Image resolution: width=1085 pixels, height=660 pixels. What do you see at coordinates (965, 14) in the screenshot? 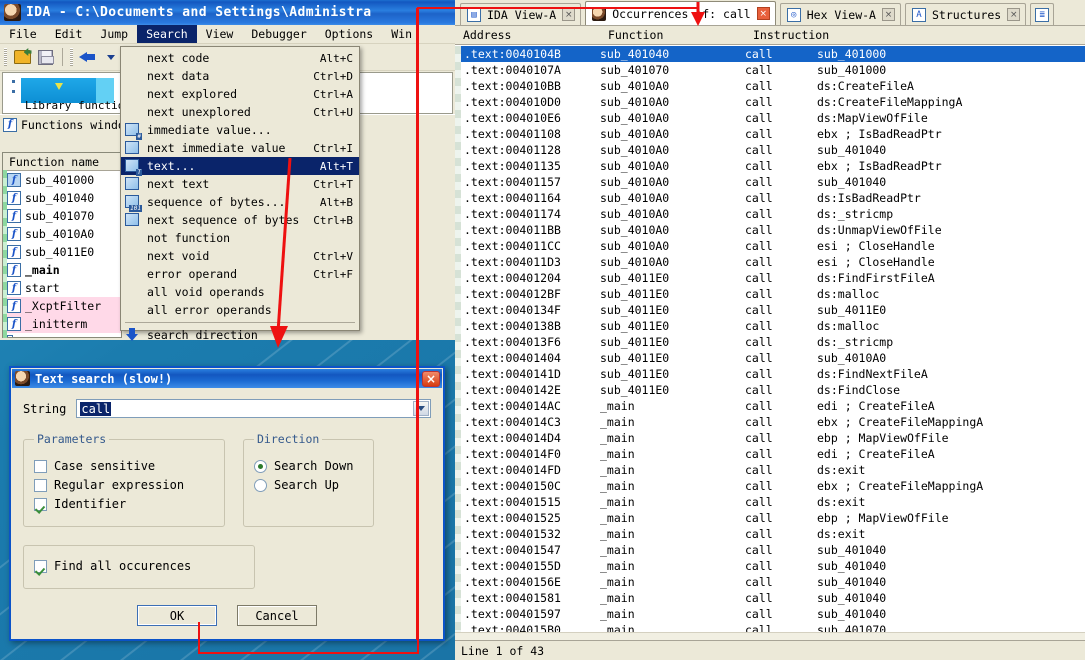
I see `tab-structures: A Structures ×` at bounding box center [965, 14].